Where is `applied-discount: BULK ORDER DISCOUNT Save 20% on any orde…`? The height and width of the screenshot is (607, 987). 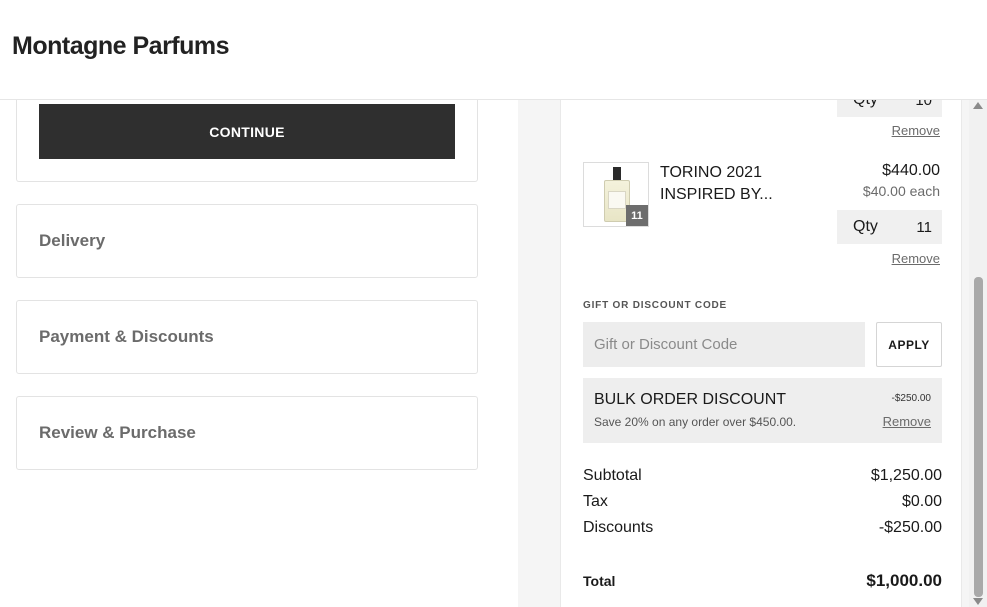 applied-discount: BULK ORDER DISCOUNT Save 20% on any orde… is located at coordinates (762, 410).